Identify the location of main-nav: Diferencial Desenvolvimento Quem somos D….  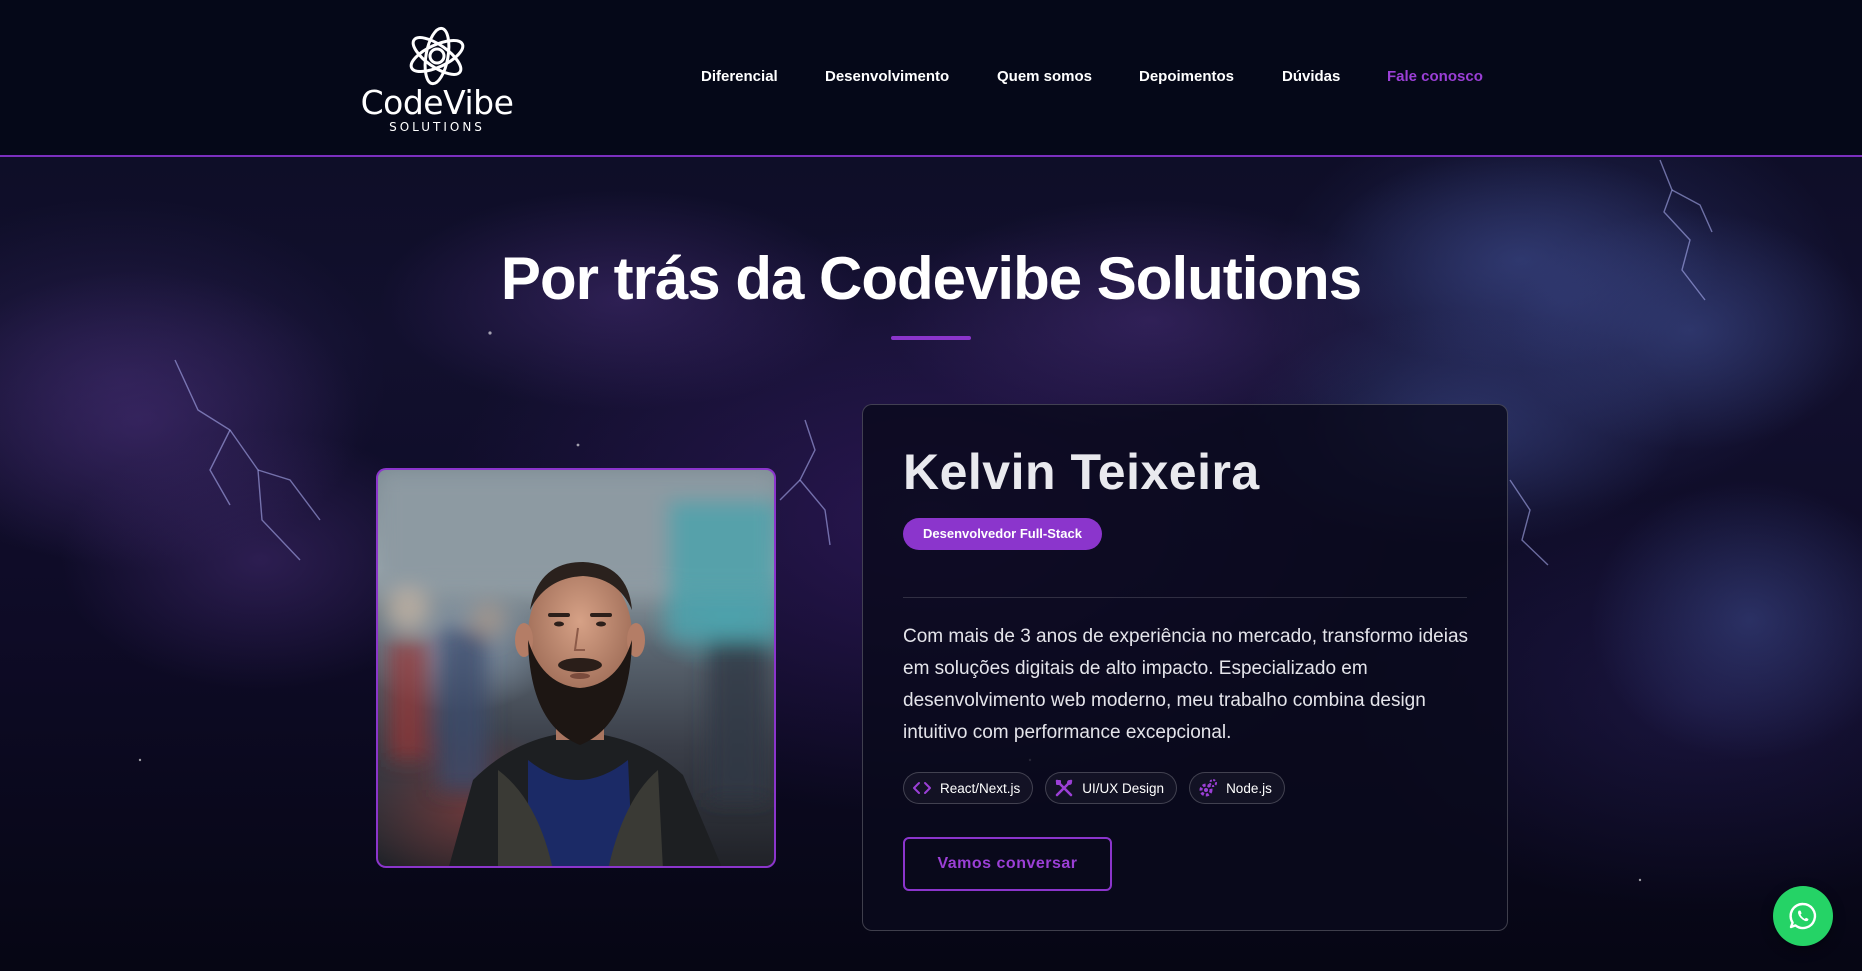
(931, 80).